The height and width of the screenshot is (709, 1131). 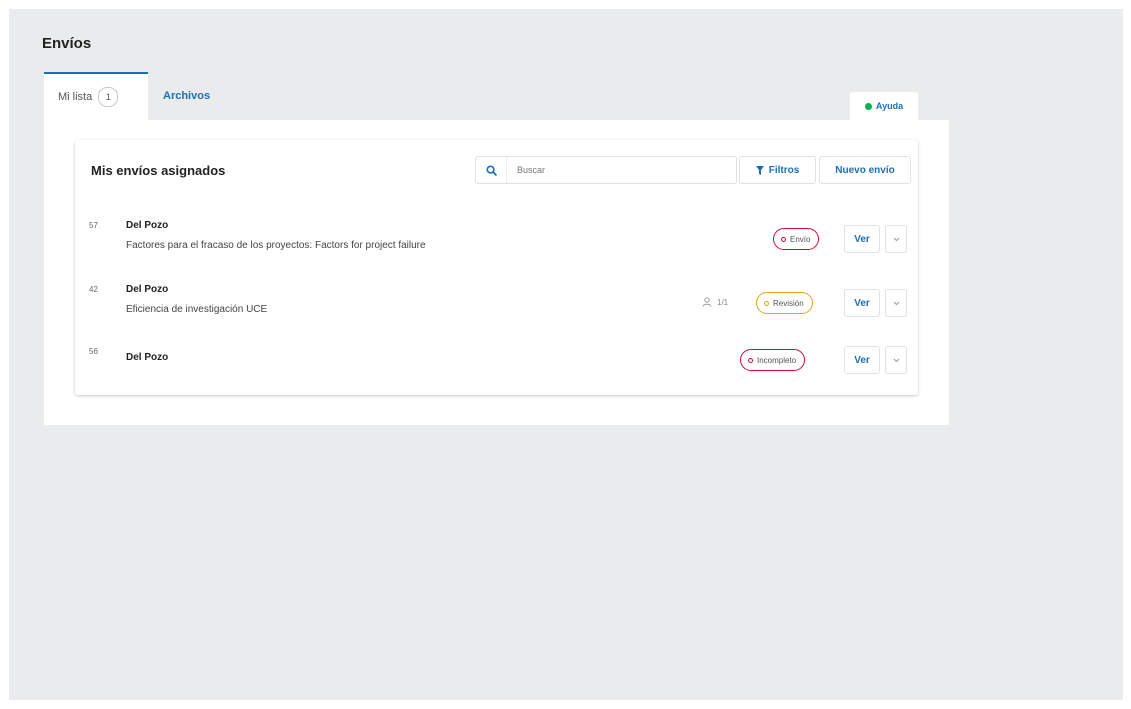 I want to click on tab-my-list-label: Mi lista, so click(x=75, y=97).